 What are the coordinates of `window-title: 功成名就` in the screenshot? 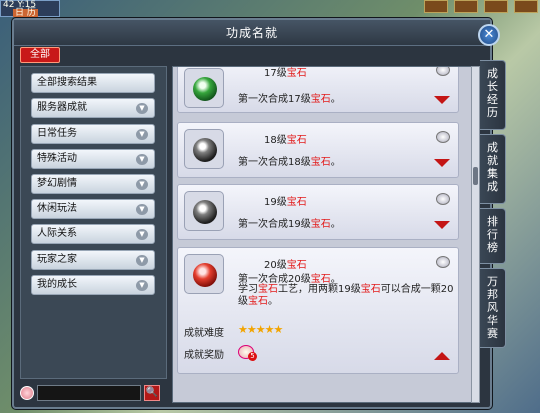 It's located at (251, 33).